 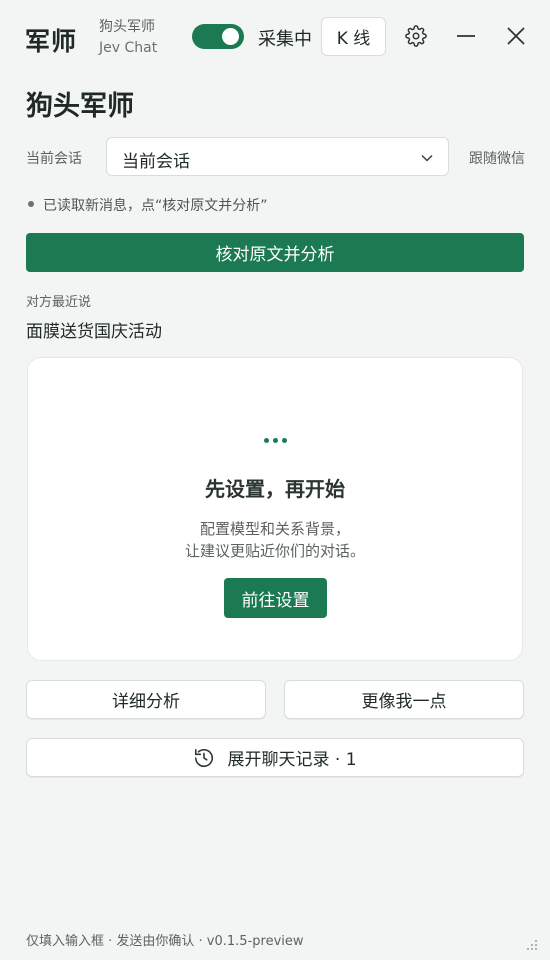 What do you see at coordinates (292, 760) in the screenshot?
I see `expand-history-label: 展开聊天记录 · 1` at bounding box center [292, 760].